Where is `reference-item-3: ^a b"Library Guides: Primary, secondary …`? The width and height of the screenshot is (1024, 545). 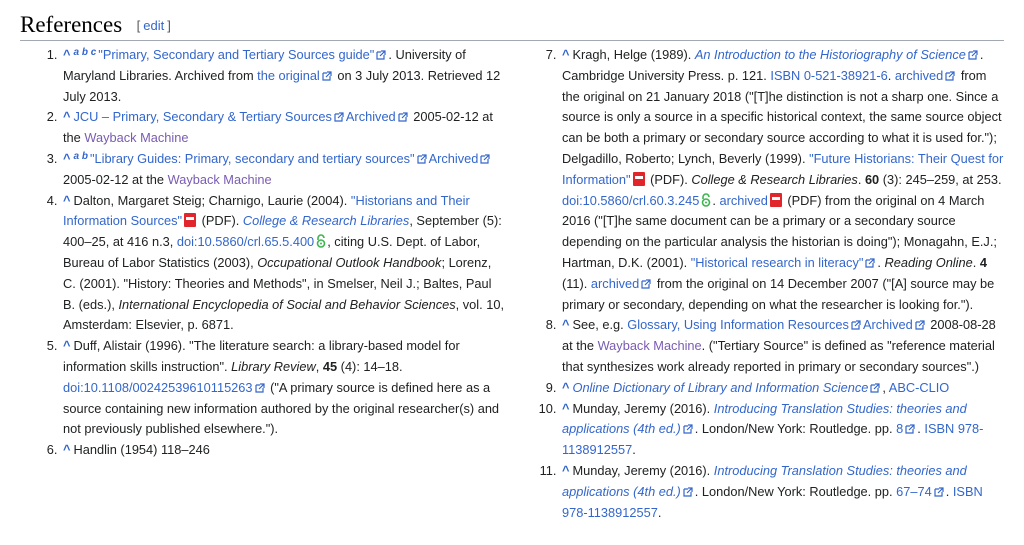
reference-item-3: ^a b"Library Guides: Primary, secondary … is located at coordinates (283, 170).